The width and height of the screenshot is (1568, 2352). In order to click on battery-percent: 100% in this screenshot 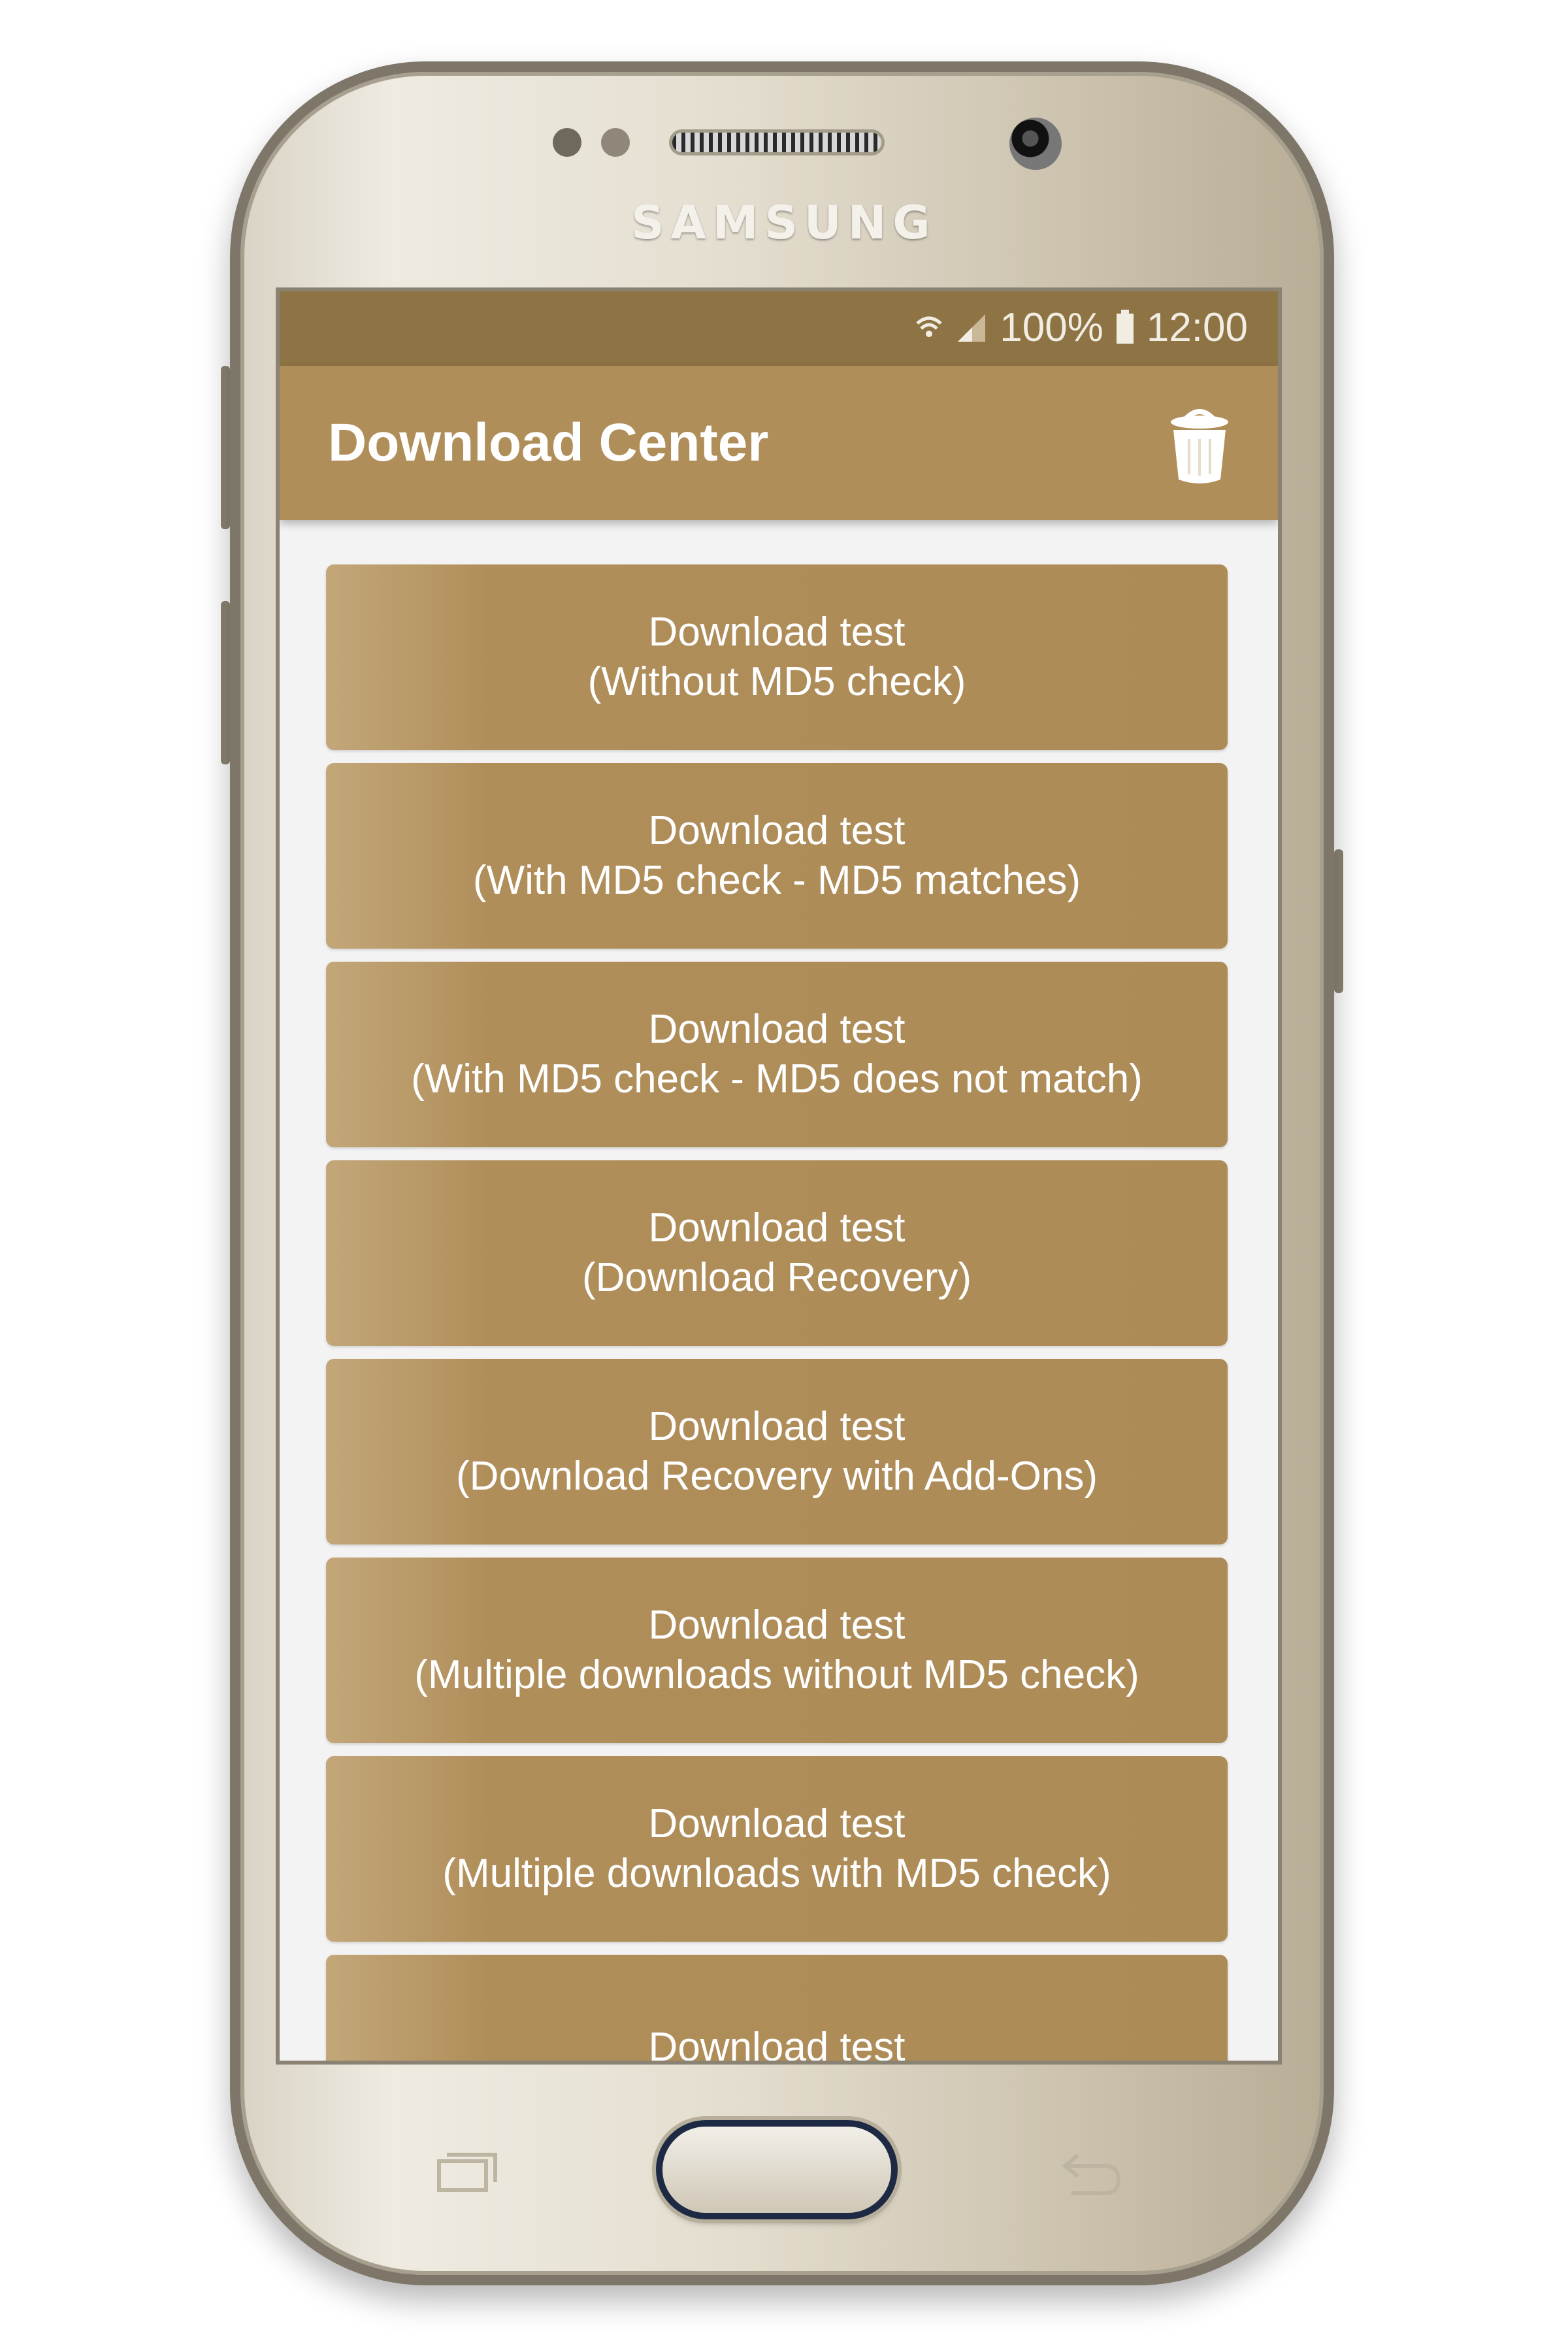, I will do `click(1051, 327)`.